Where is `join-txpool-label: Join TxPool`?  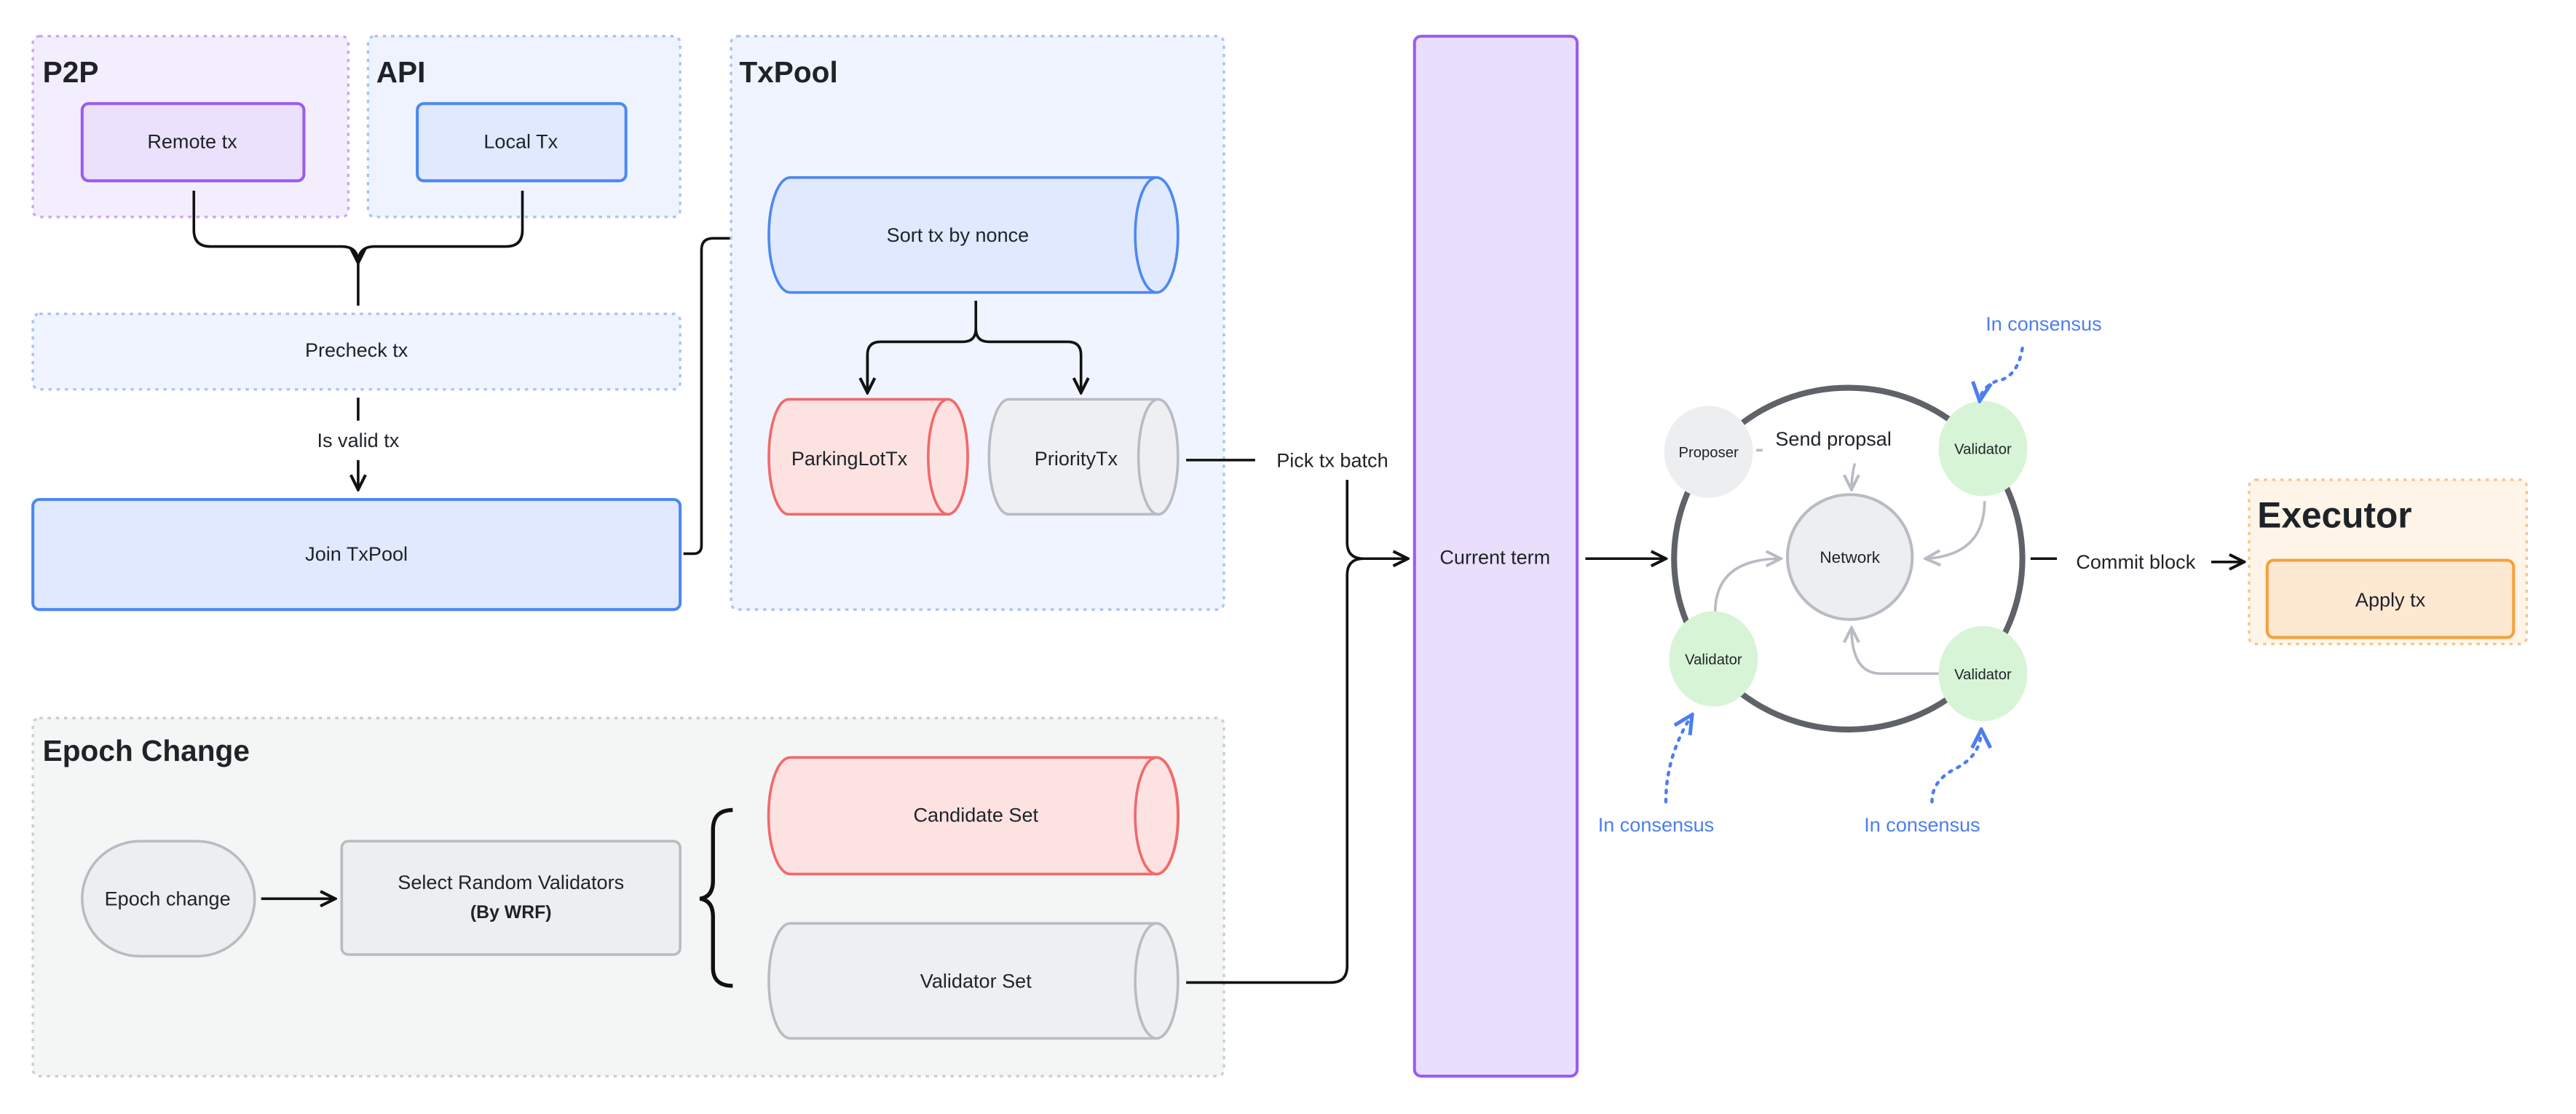
join-txpool-label: Join TxPool is located at coordinates (356, 553).